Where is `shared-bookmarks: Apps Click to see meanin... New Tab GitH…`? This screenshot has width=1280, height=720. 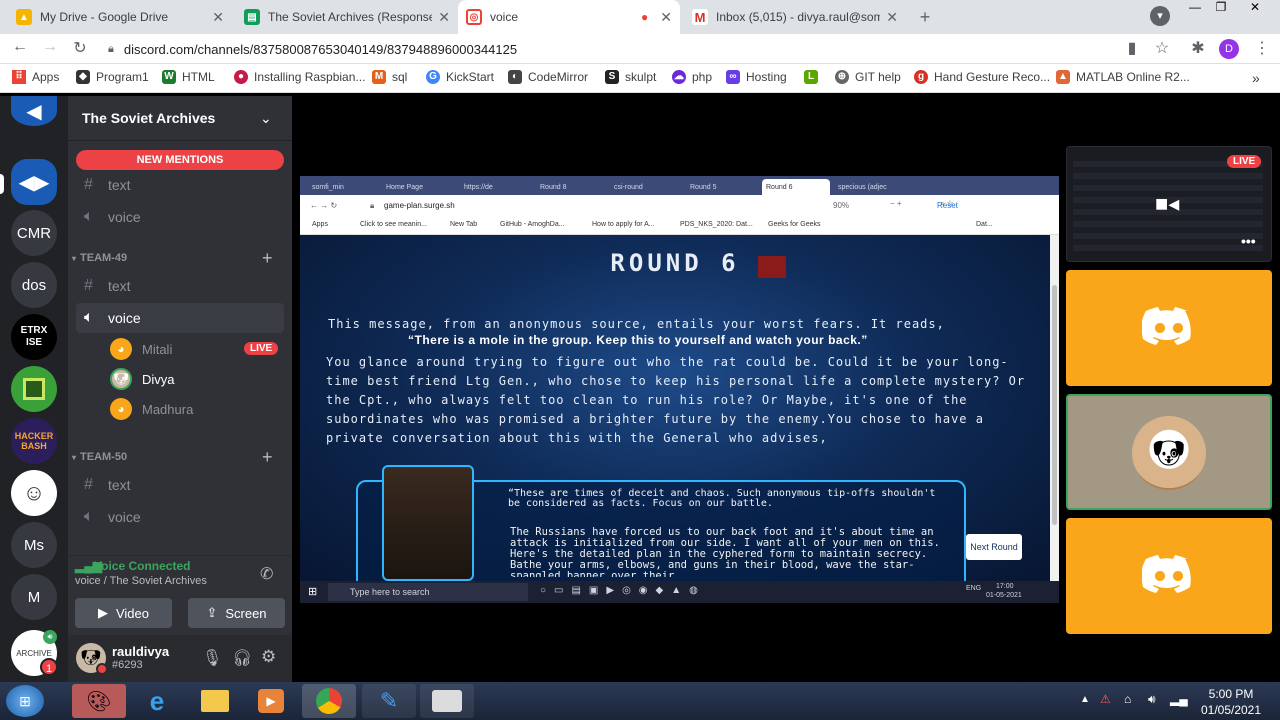
shared-bookmarks: Apps Click to see meanin... New Tab GitH… is located at coordinates (679, 226).